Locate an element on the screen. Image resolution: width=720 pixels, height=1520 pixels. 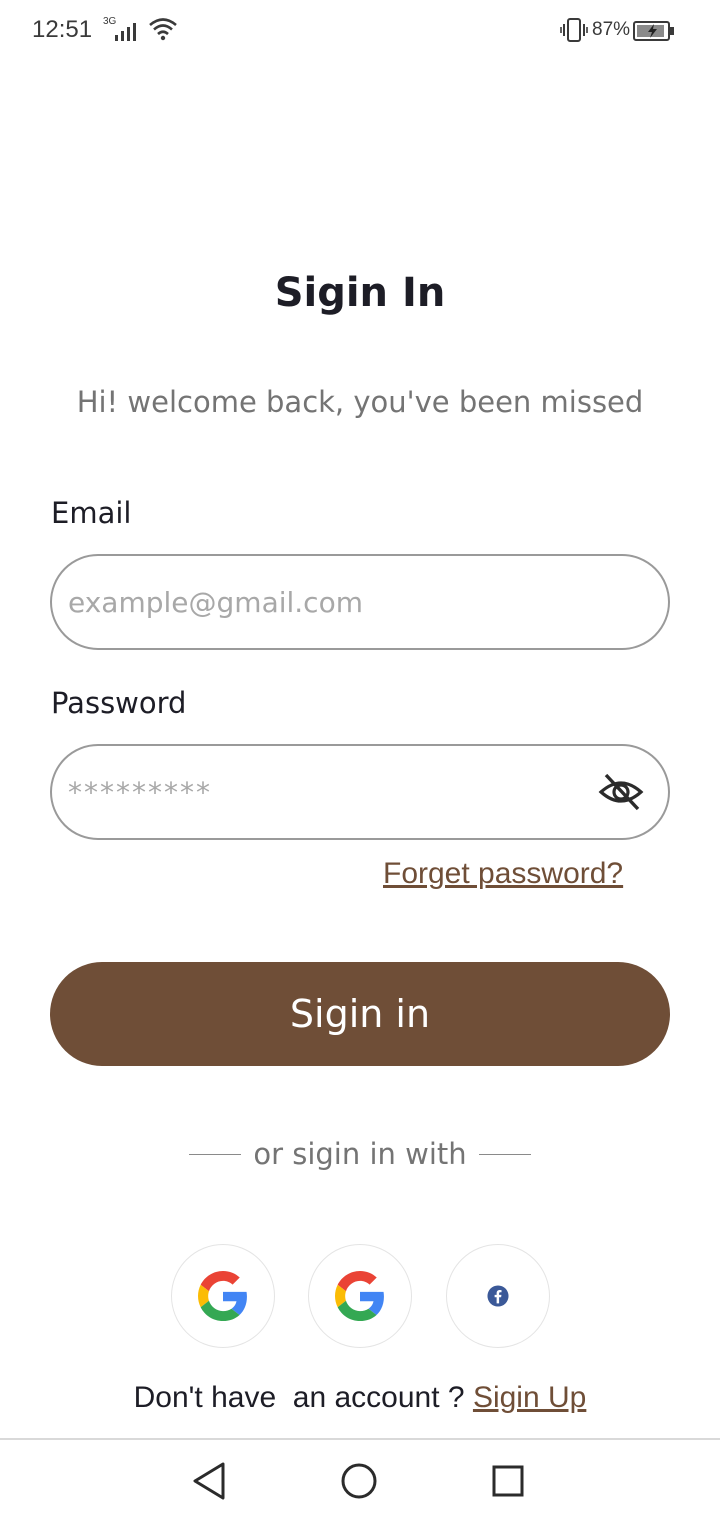
home-icon is located at coordinates (359, 1481).